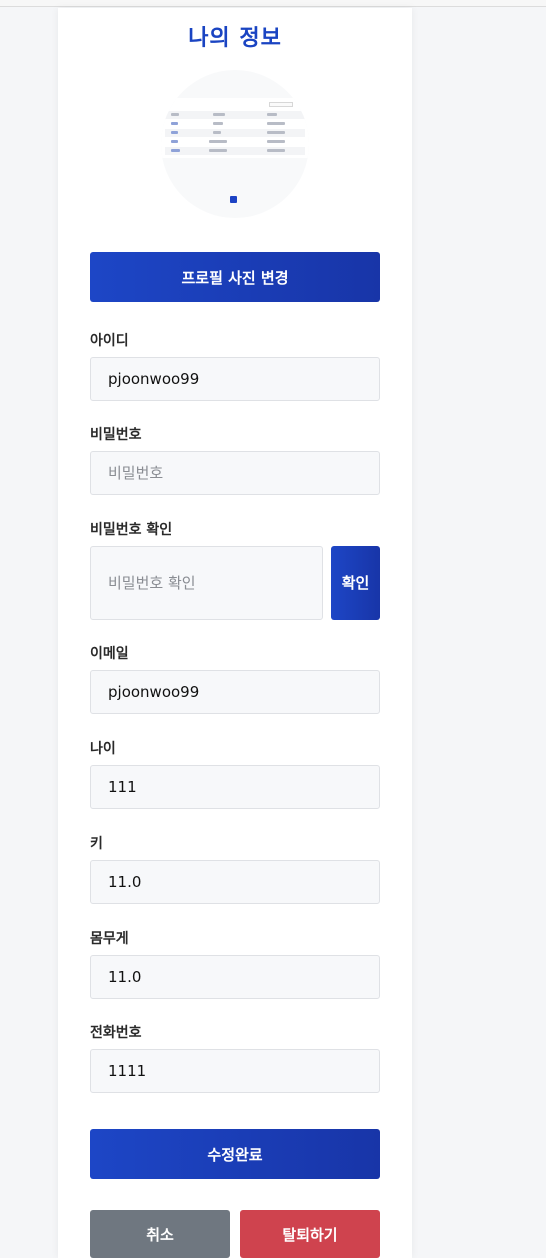  What do you see at coordinates (235, 882) in the screenshot?
I see `height-field` at bounding box center [235, 882].